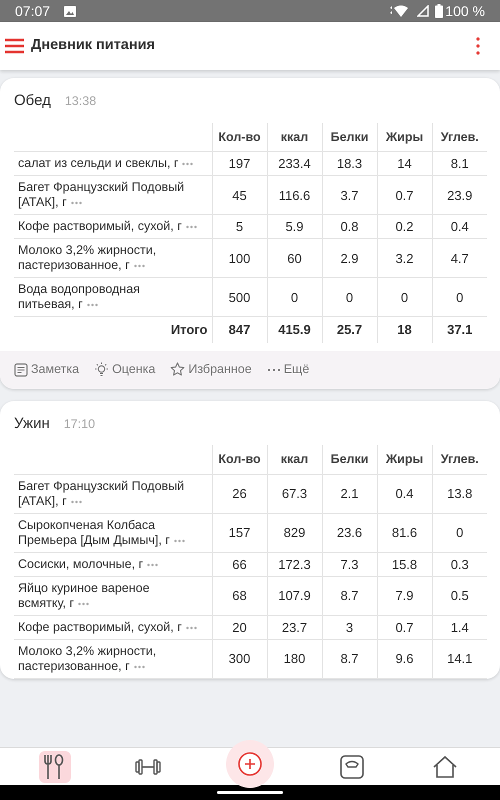  Describe the element at coordinates (32, 11) in the screenshot. I see `clock: 07:07` at that location.